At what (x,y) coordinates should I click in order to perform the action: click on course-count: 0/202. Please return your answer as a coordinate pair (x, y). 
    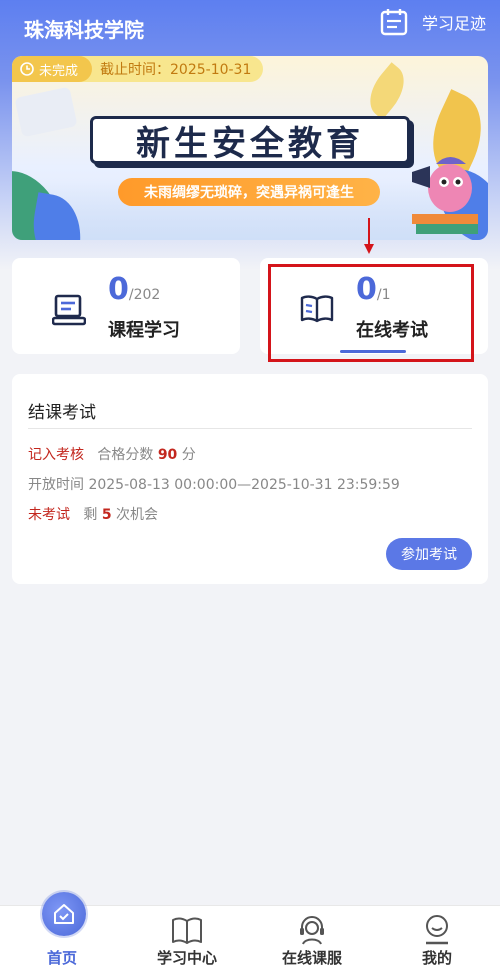
    Looking at the image, I should click on (134, 289).